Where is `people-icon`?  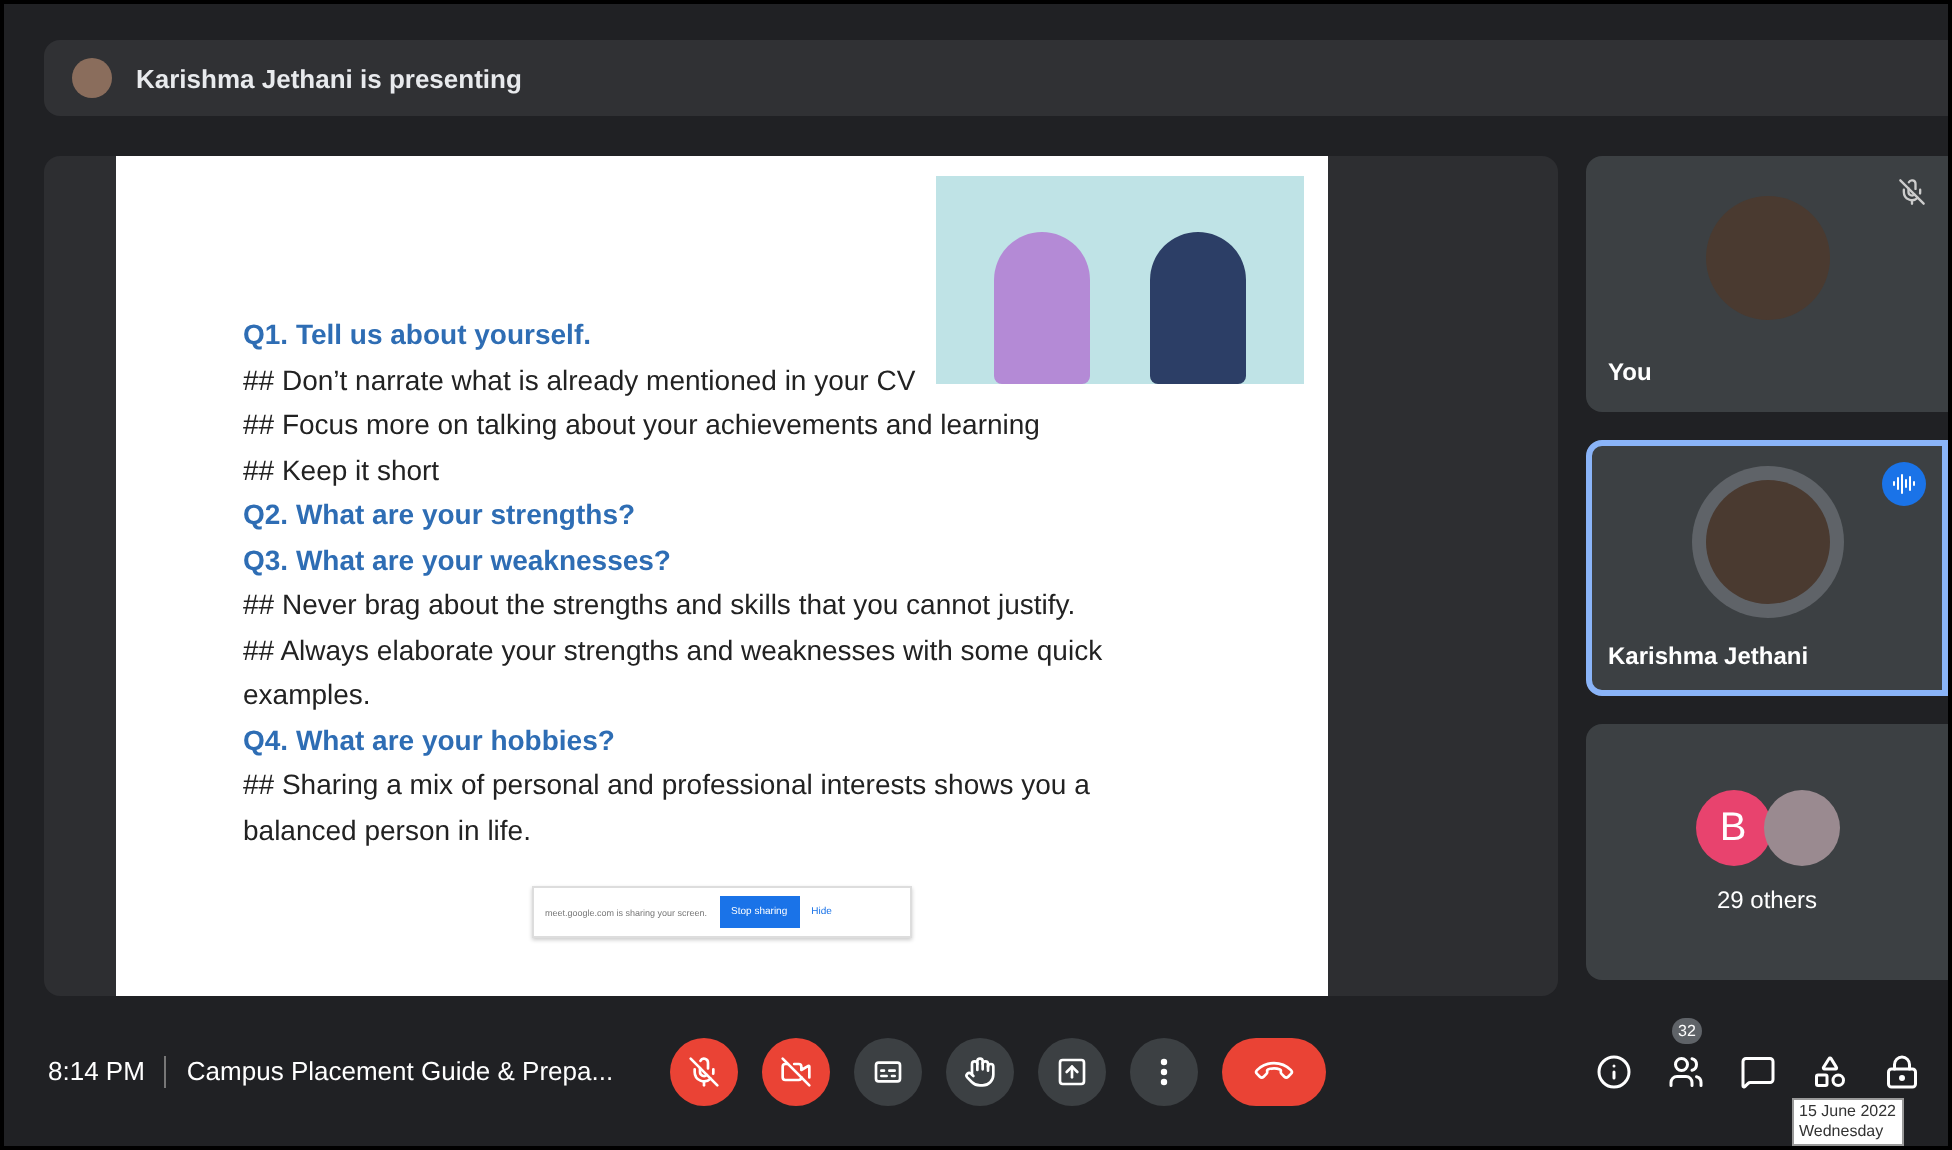 people-icon is located at coordinates (1686, 1071).